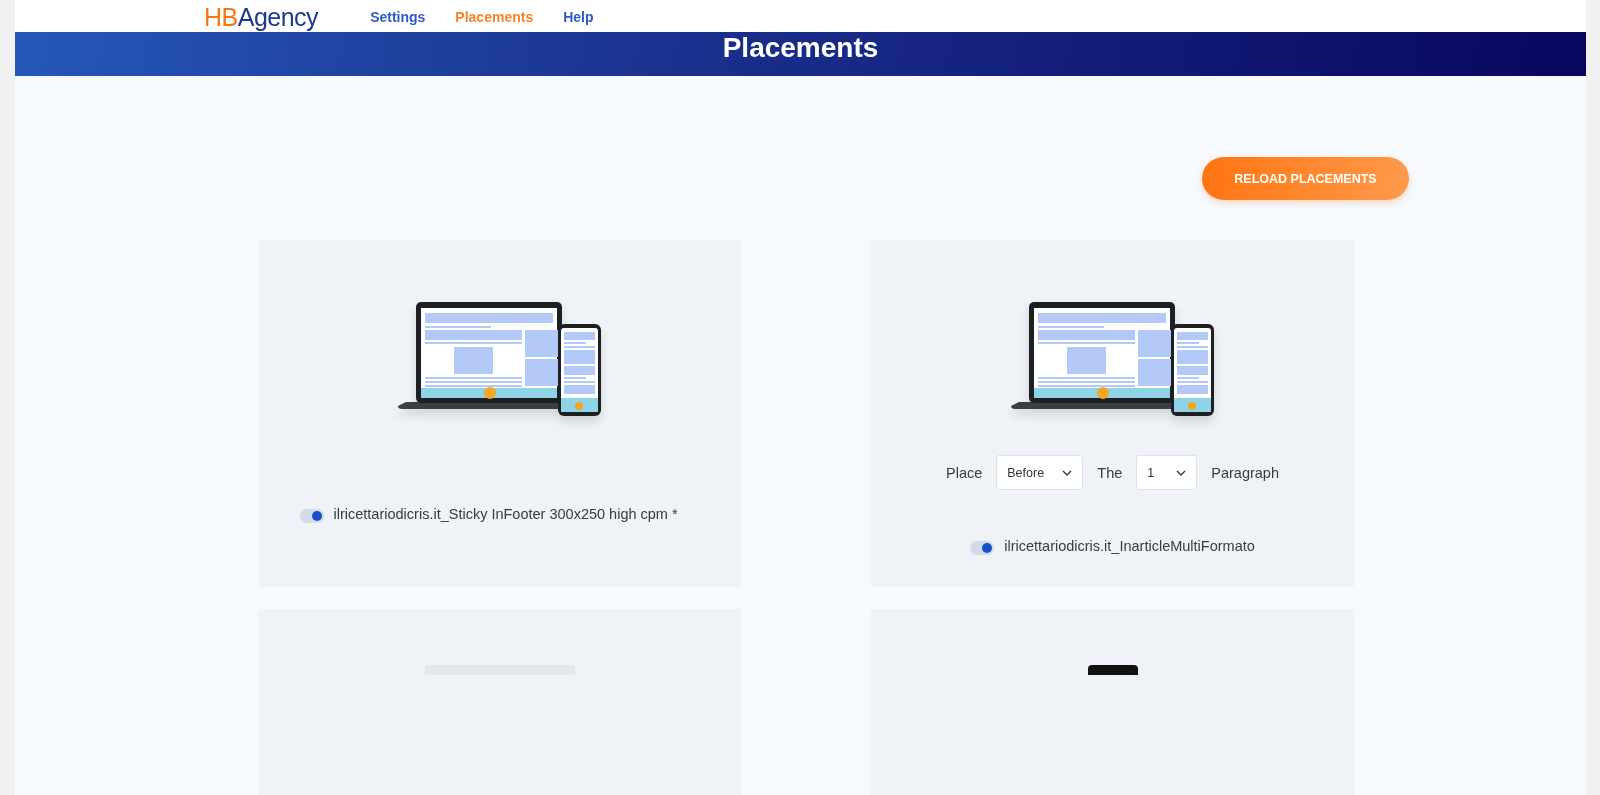  I want to click on place-label: Place, so click(964, 472).